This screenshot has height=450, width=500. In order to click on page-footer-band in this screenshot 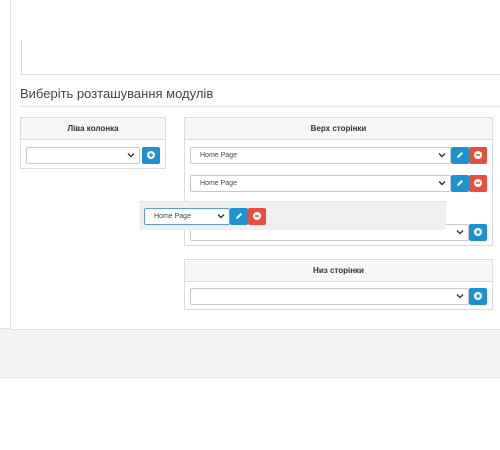, I will do `click(250, 353)`.